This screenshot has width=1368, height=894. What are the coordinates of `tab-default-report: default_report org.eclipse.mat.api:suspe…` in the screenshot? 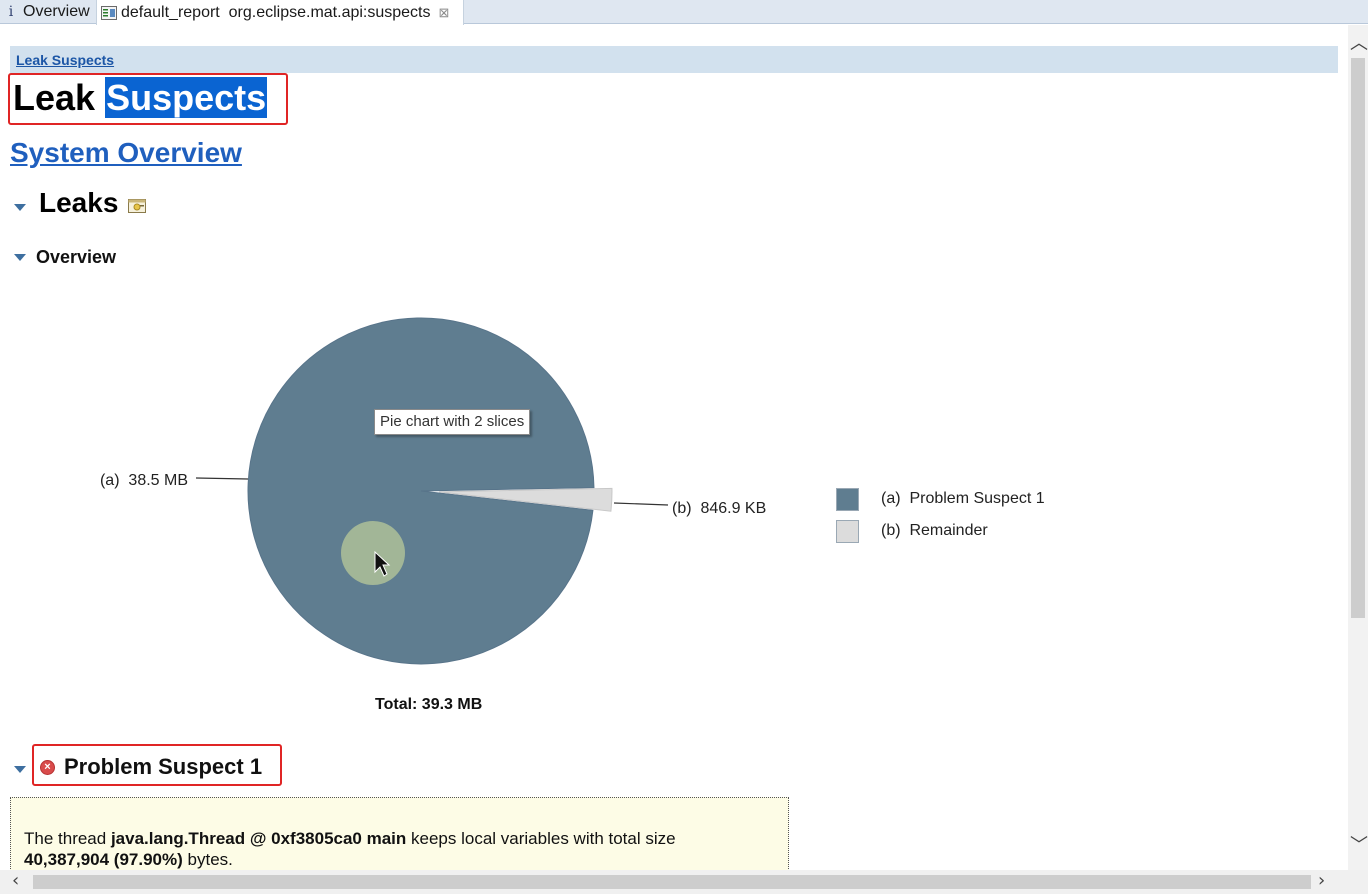 It's located at (280, 12).